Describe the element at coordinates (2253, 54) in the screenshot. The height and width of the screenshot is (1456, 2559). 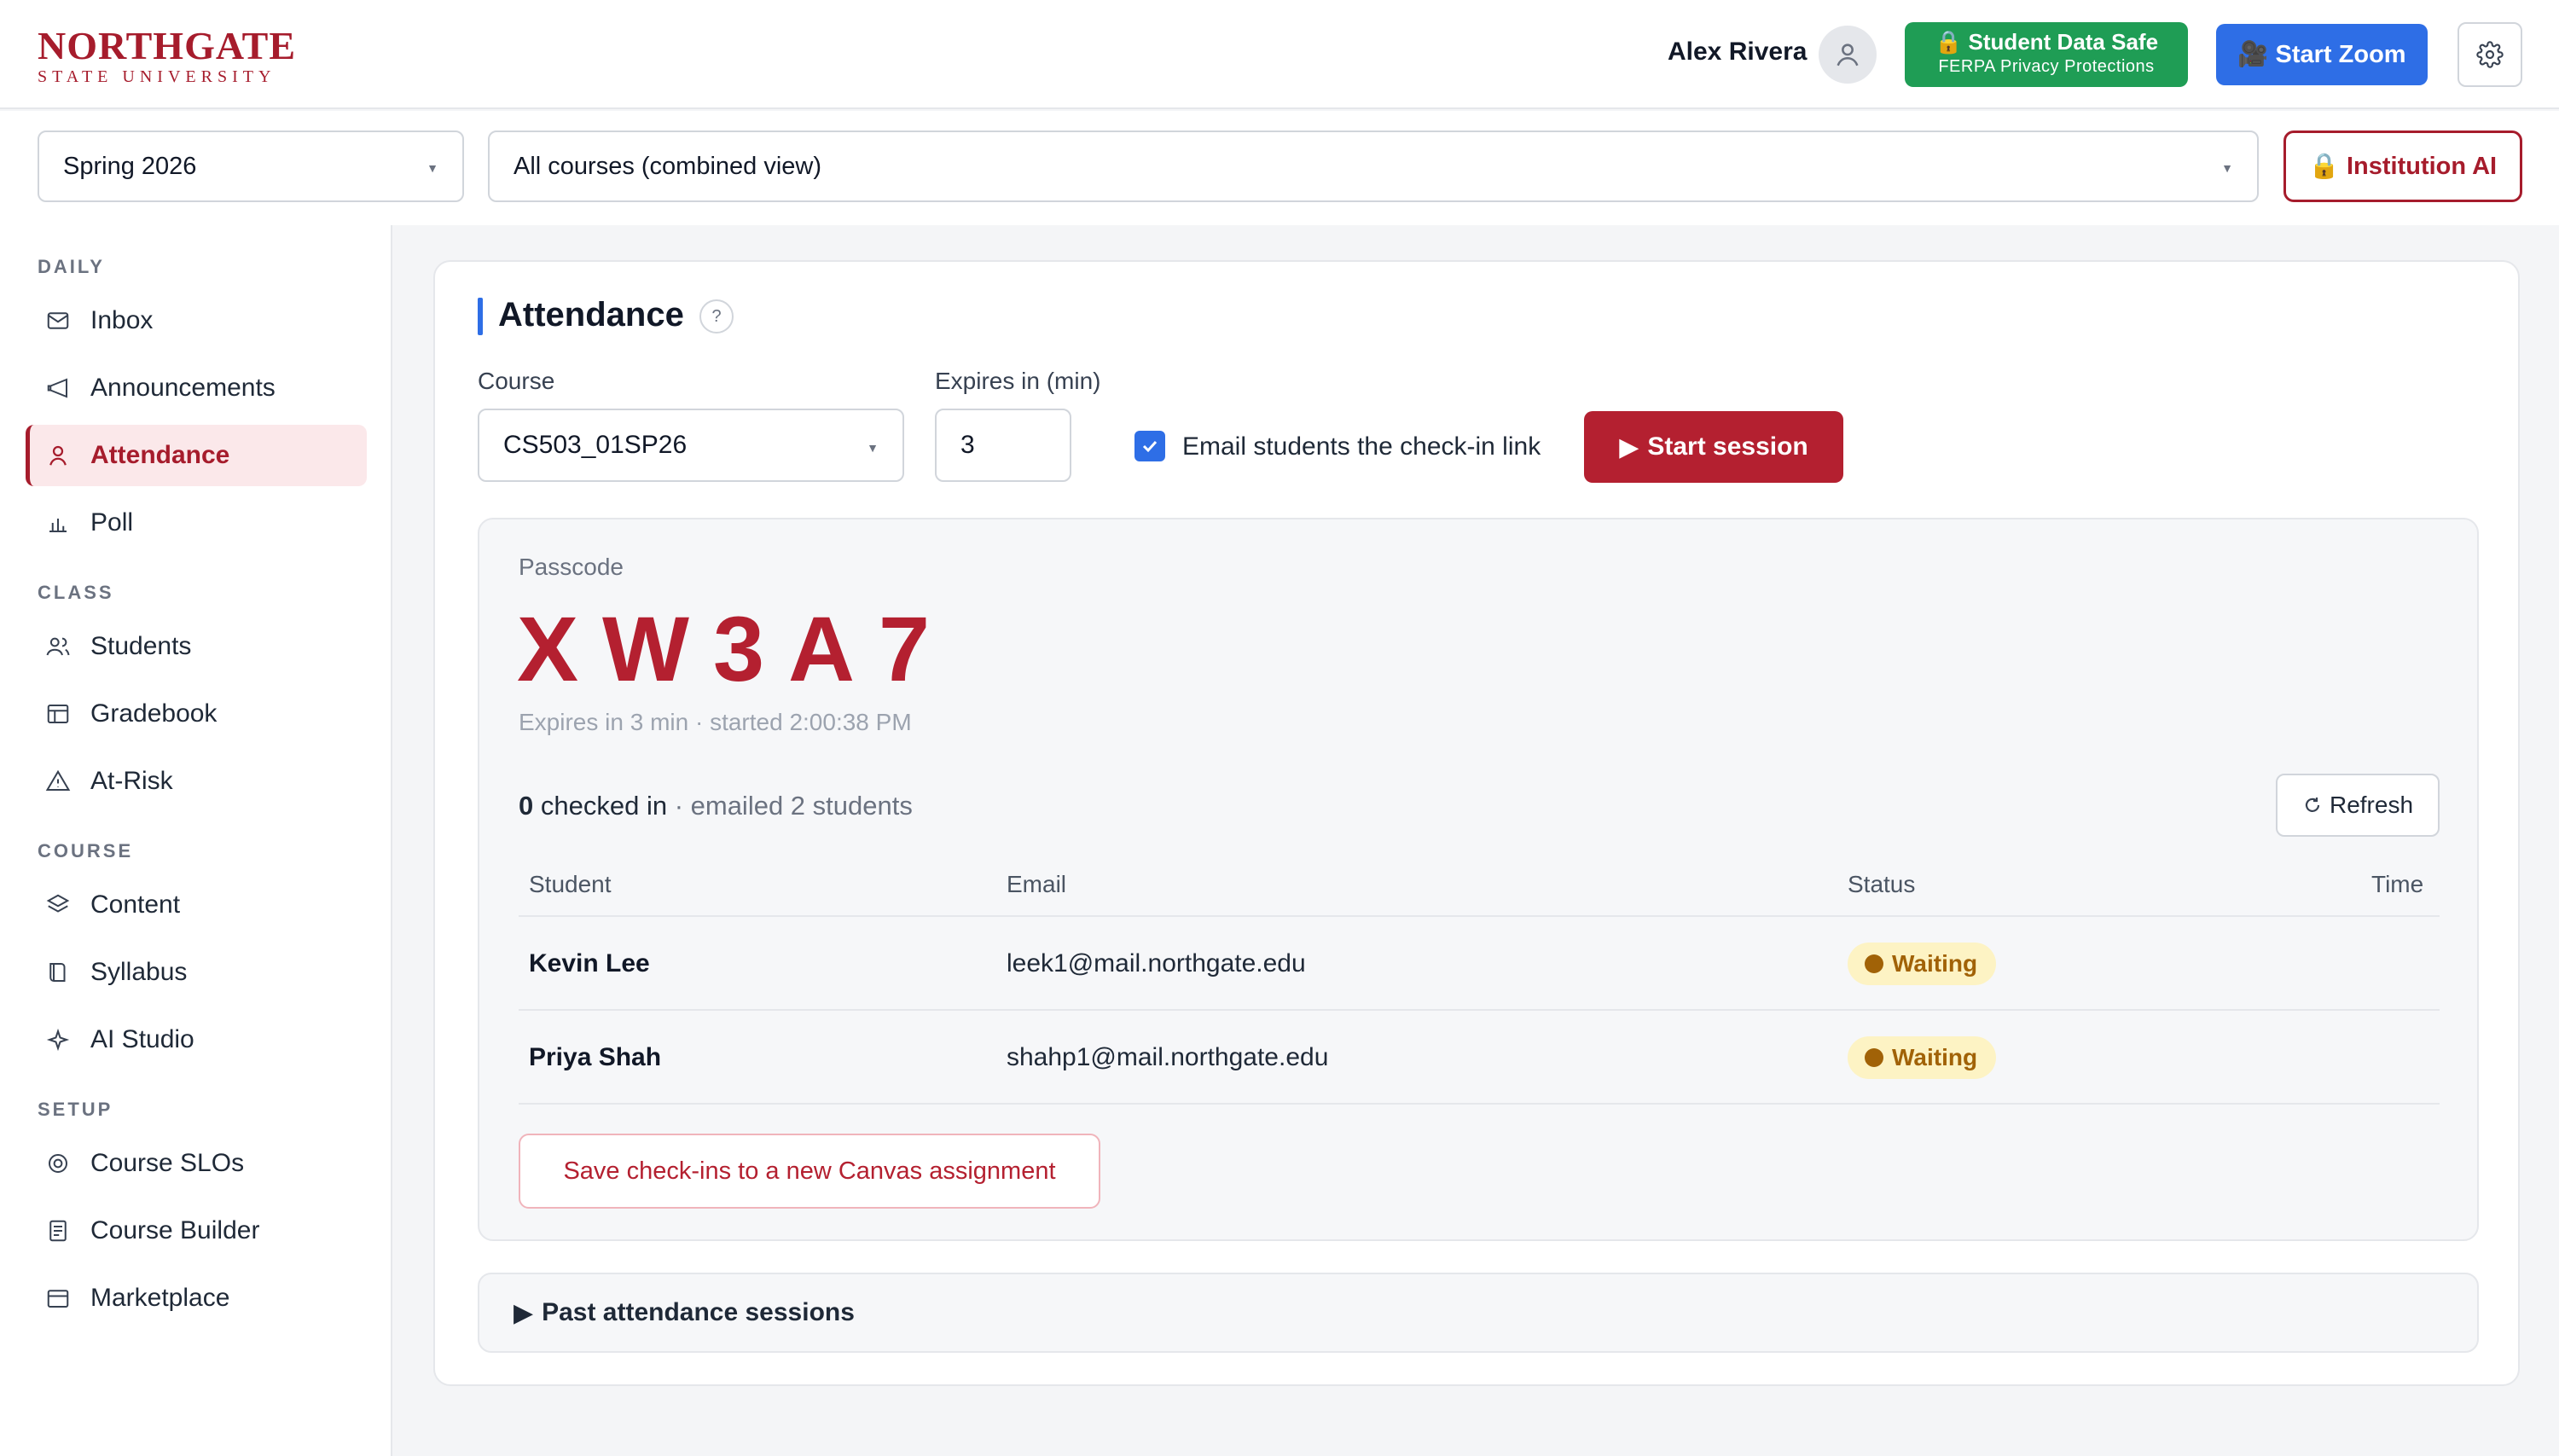
I see `video-camera-icon: 🎥` at that location.